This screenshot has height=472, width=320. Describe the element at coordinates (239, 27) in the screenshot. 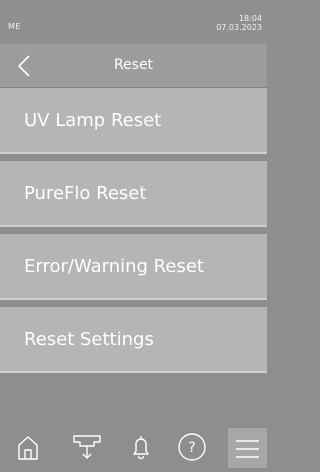

I see `date-label: 07.03.2023` at that location.